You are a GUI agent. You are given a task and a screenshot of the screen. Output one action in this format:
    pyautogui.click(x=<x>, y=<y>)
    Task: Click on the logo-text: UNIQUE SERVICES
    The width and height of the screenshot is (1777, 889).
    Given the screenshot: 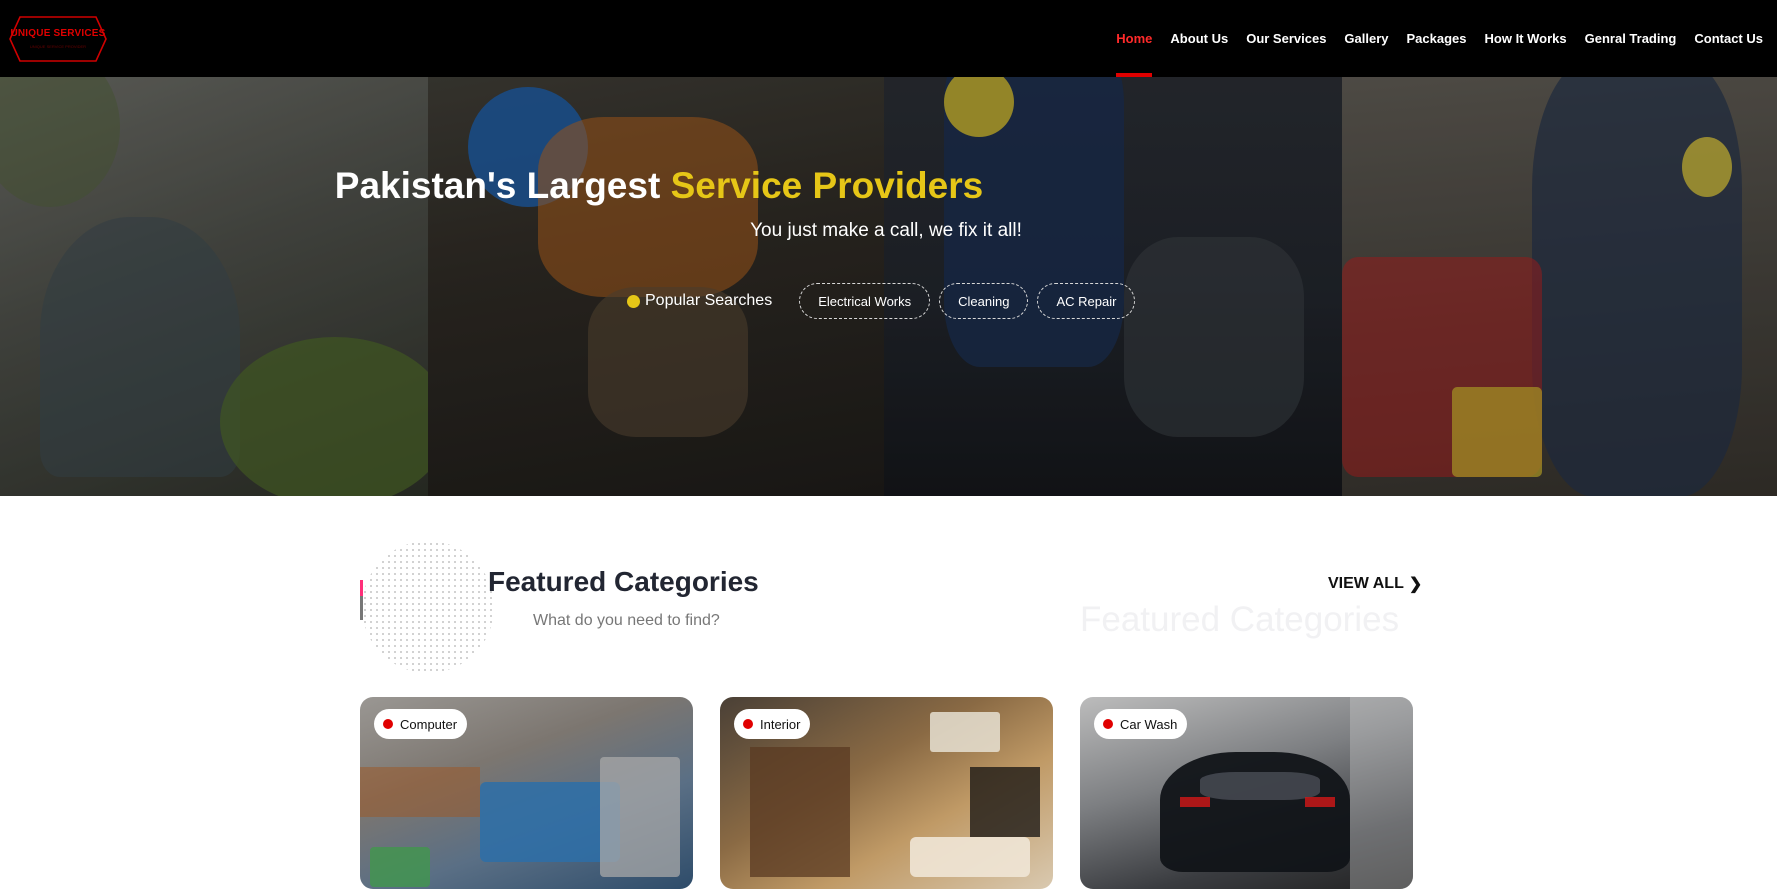 What is the action you would take?
    pyautogui.click(x=58, y=33)
    